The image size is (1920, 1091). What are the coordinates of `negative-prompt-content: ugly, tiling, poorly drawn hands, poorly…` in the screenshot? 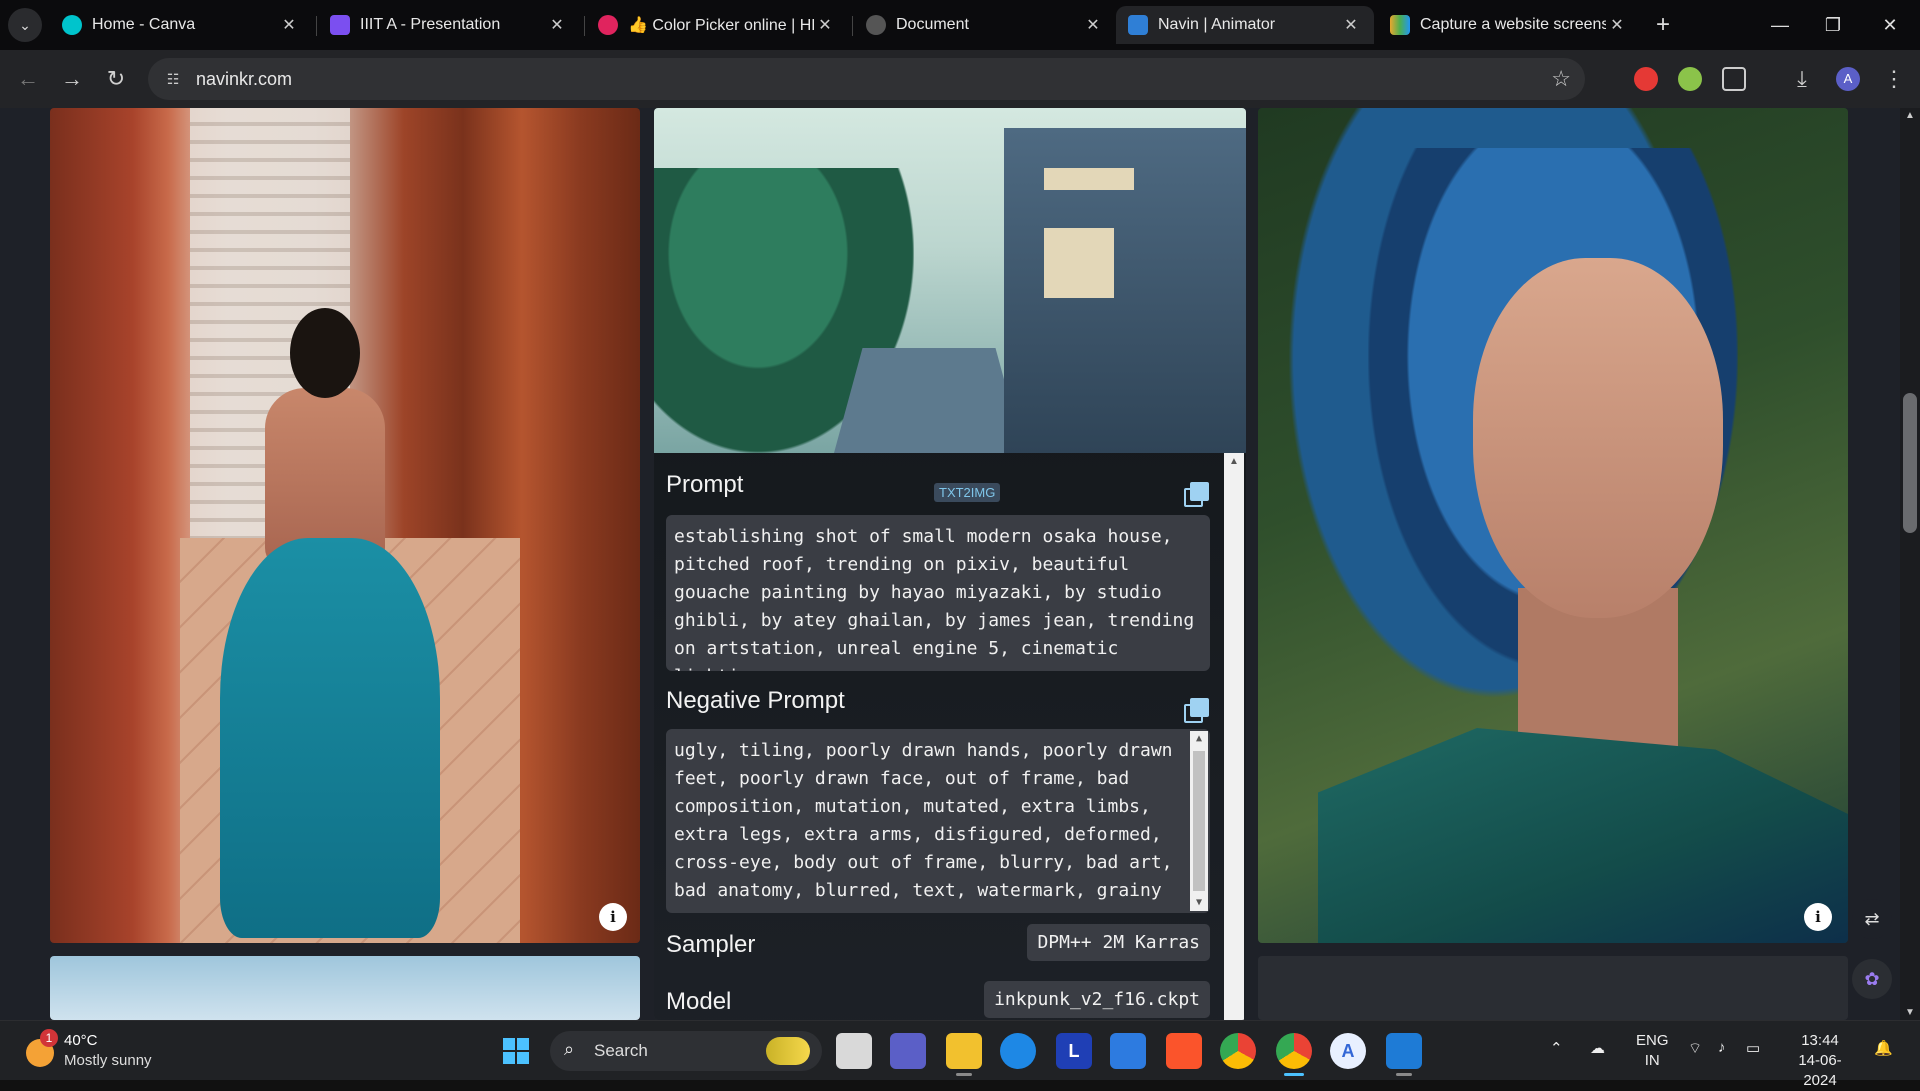 It's located at (923, 820).